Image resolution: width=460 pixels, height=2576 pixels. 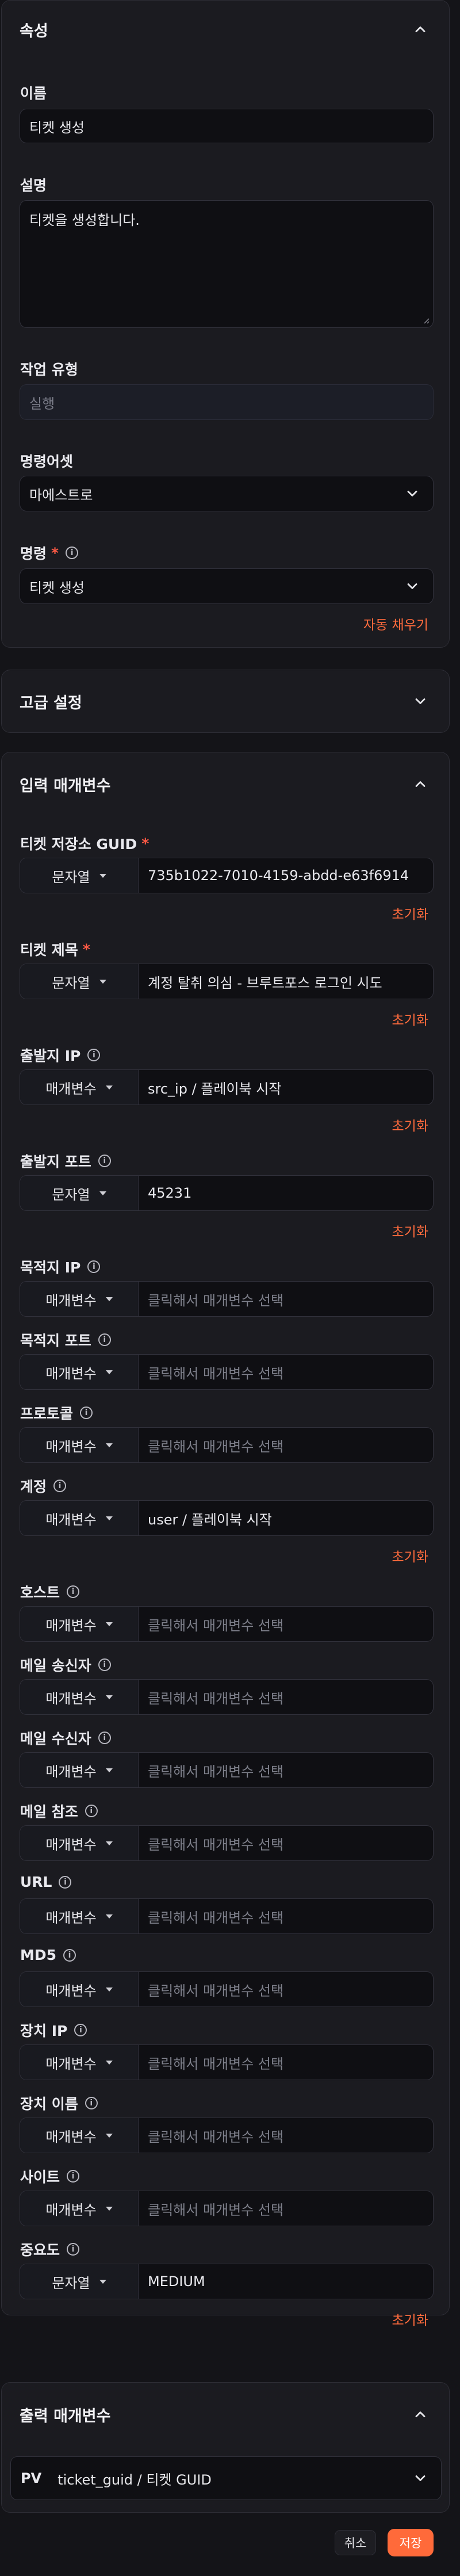 I want to click on pv-badge: PV, so click(x=31, y=2478).